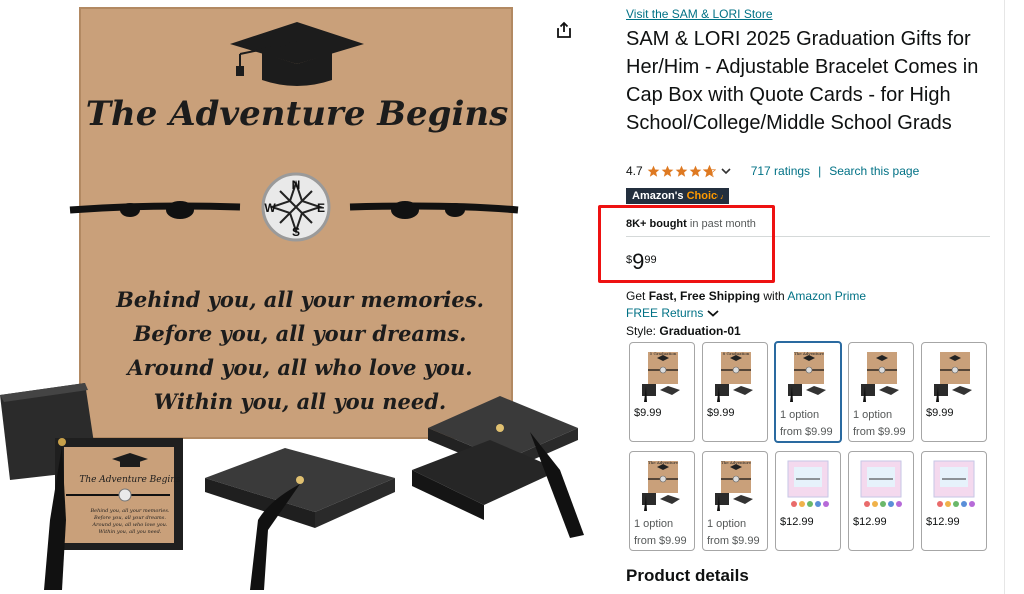 The height and width of the screenshot is (594, 1024). I want to click on price: $ 9 99, so click(641, 261).